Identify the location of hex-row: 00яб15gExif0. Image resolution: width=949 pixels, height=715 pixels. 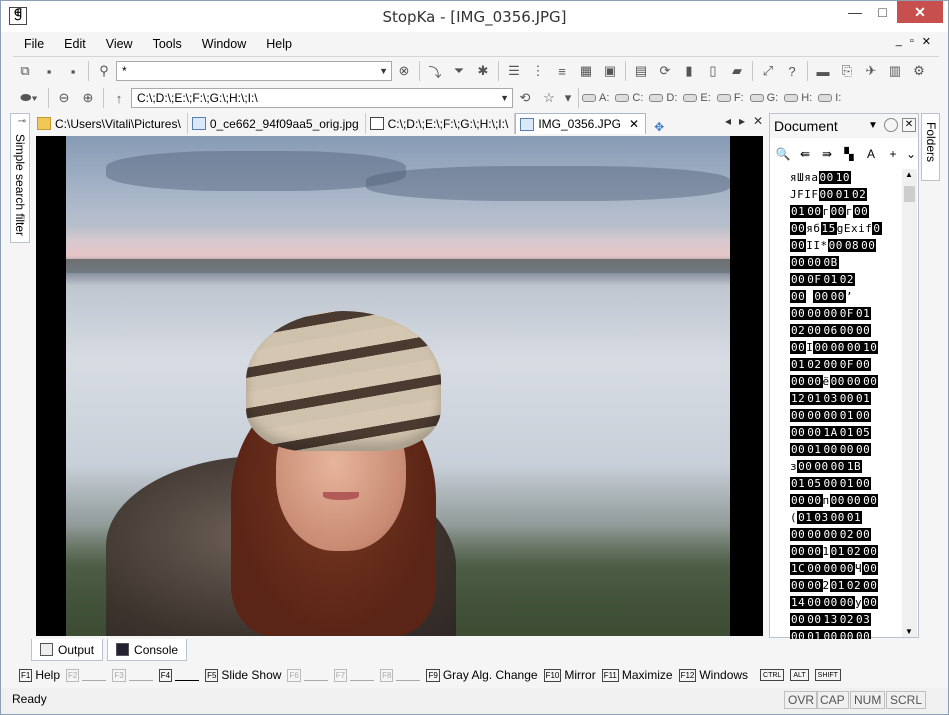
(846, 228).